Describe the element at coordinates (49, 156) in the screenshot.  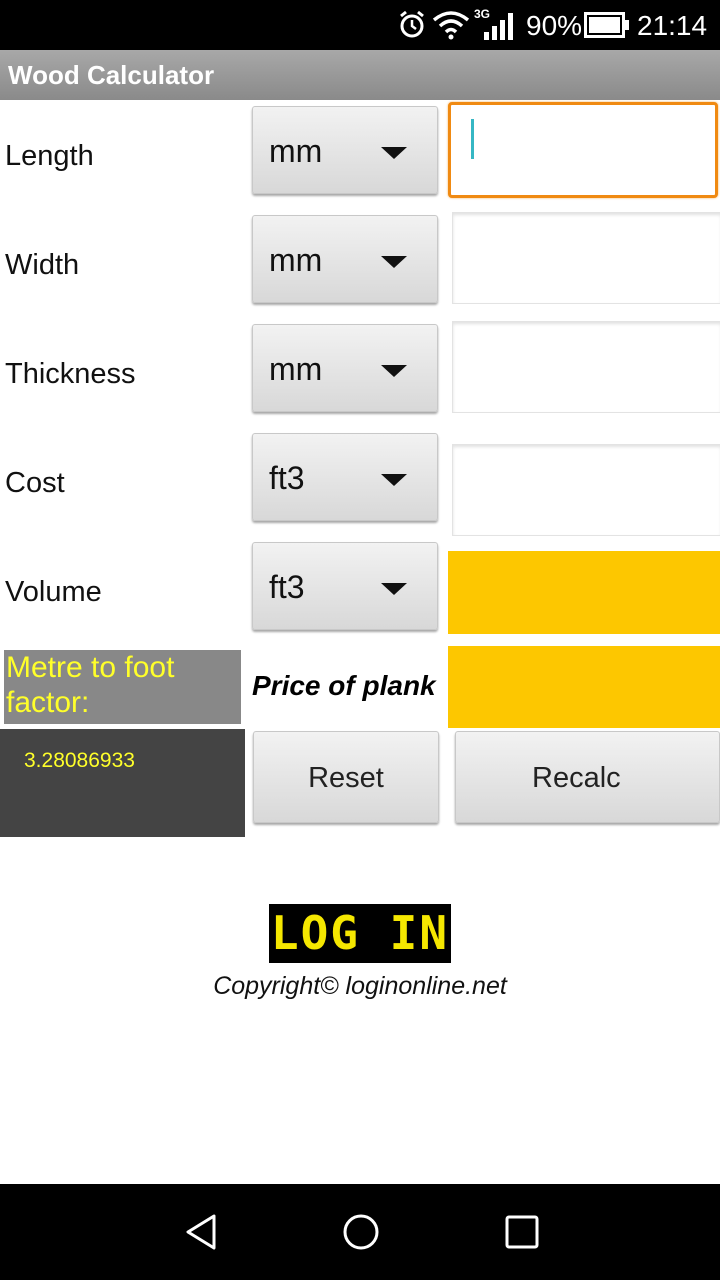
I see `length-label: Length` at that location.